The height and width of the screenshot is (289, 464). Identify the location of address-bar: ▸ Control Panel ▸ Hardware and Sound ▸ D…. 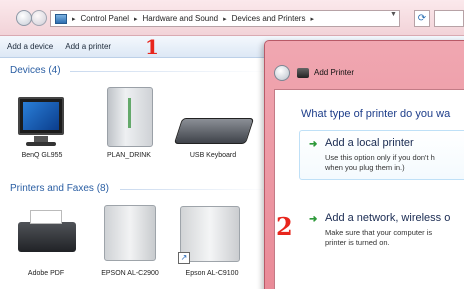
(232, 18).